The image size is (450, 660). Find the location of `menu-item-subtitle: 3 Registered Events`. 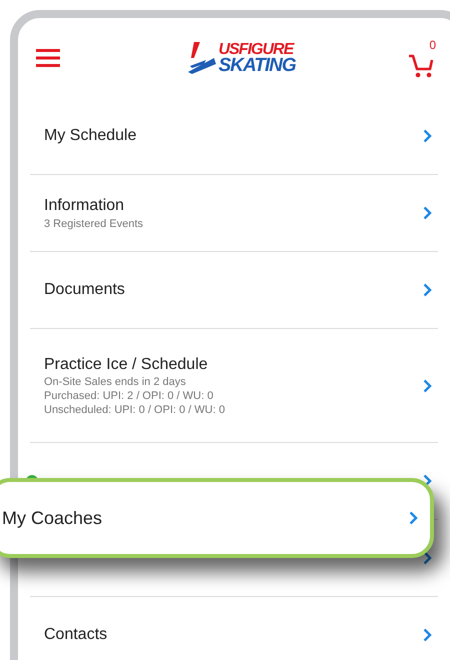

menu-item-subtitle: 3 Registered Events is located at coordinates (94, 224).